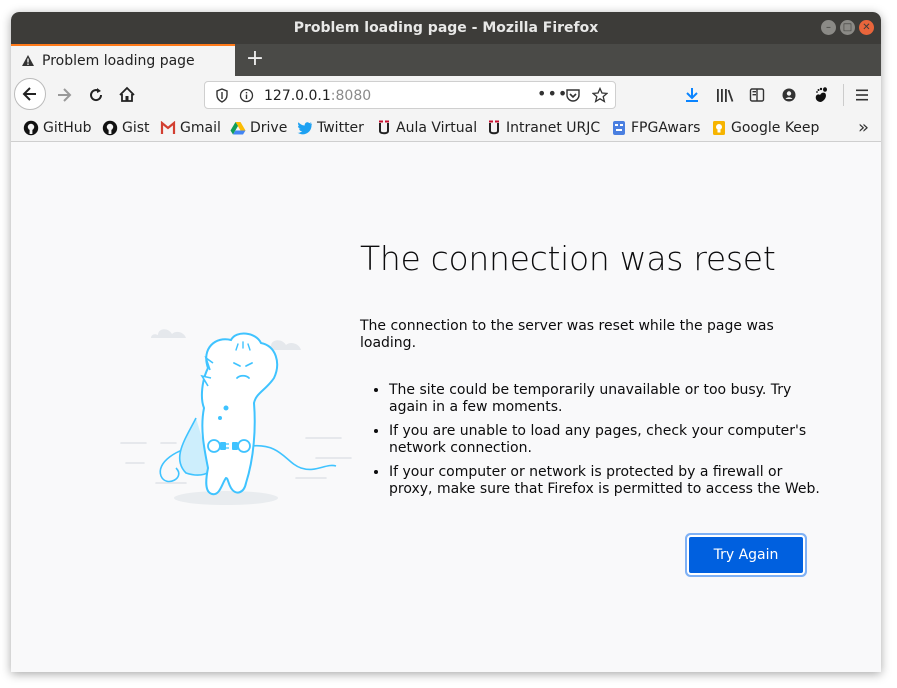  I want to click on reload-icon, so click(96, 95).